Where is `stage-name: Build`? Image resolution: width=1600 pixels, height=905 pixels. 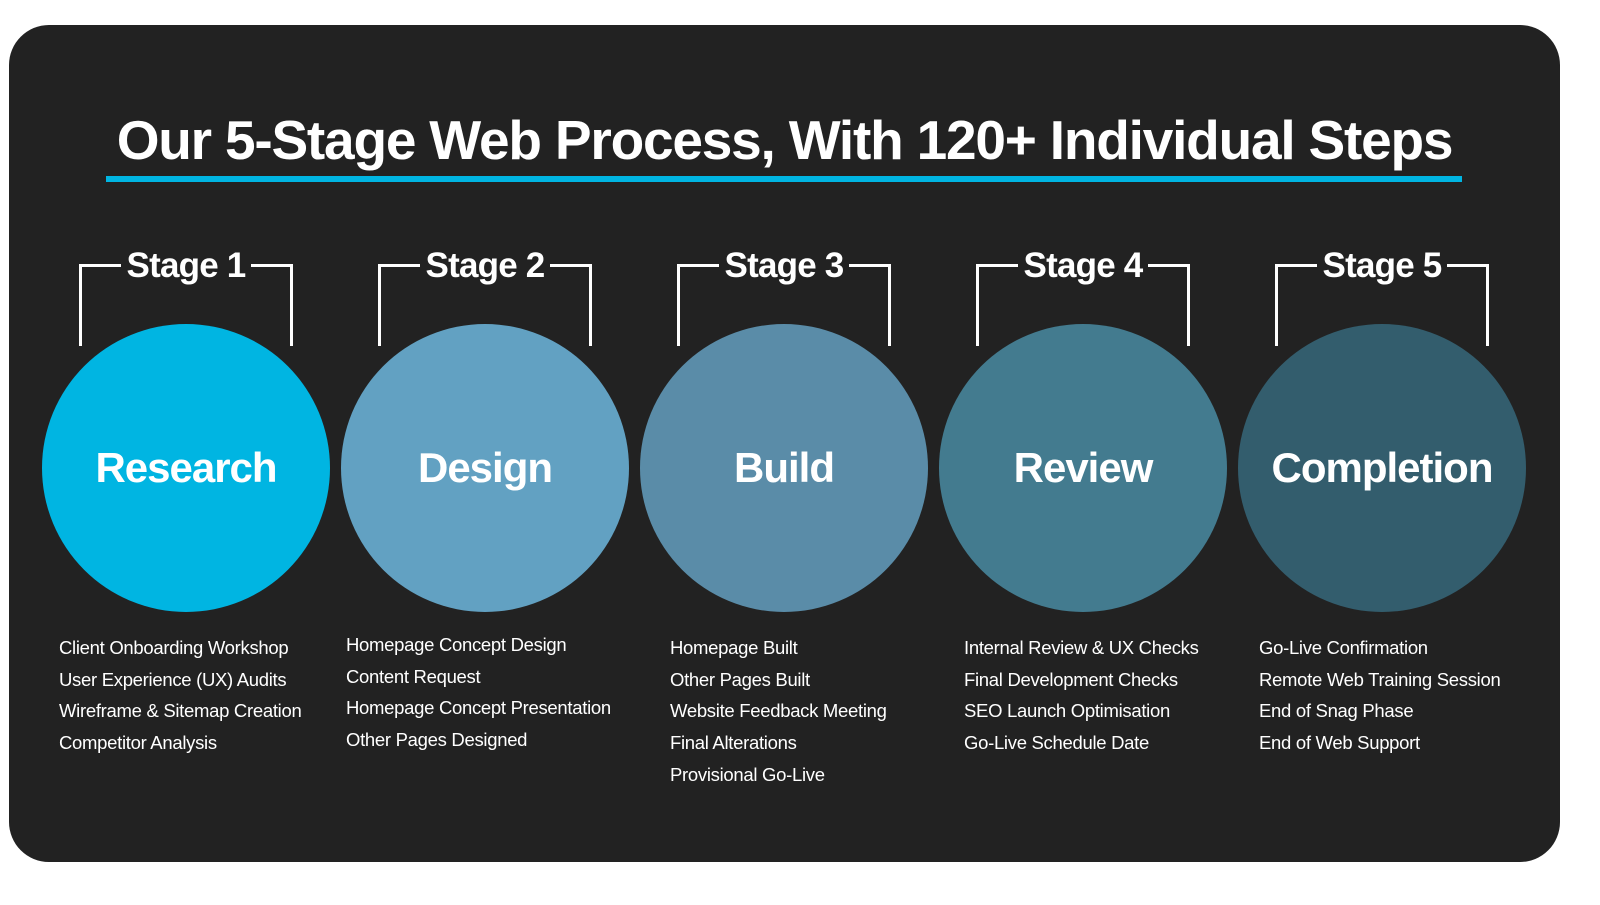 stage-name: Build is located at coordinates (784, 467).